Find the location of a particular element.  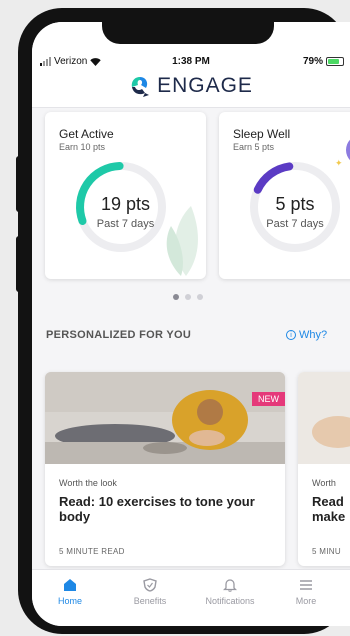

status-bar: Verizon 1:38 PM 79% is located at coordinates (191, 63).